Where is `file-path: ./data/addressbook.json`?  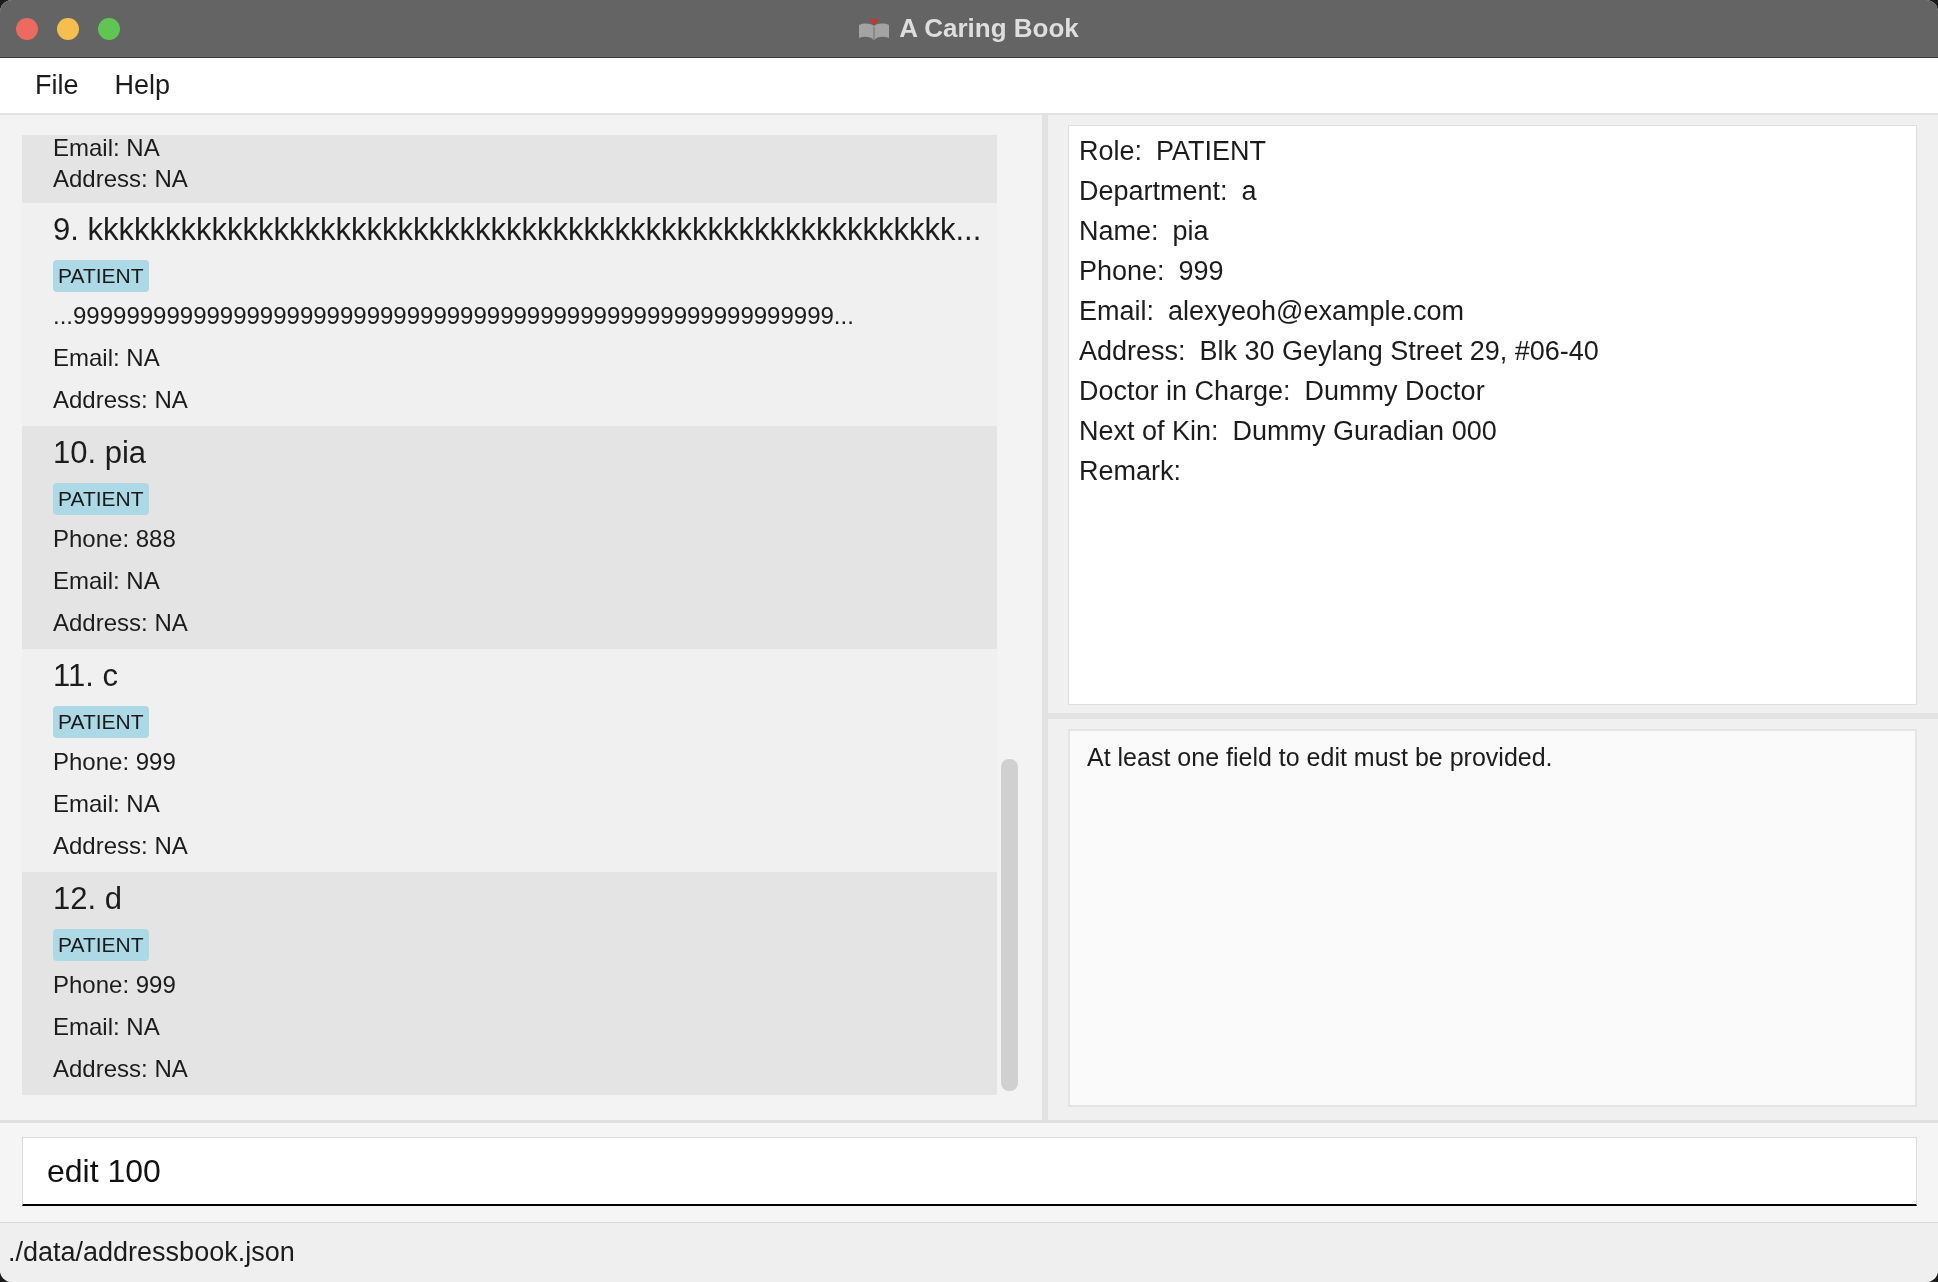
file-path: ./data/addressbook.json is located at coordinates (151, 1252).